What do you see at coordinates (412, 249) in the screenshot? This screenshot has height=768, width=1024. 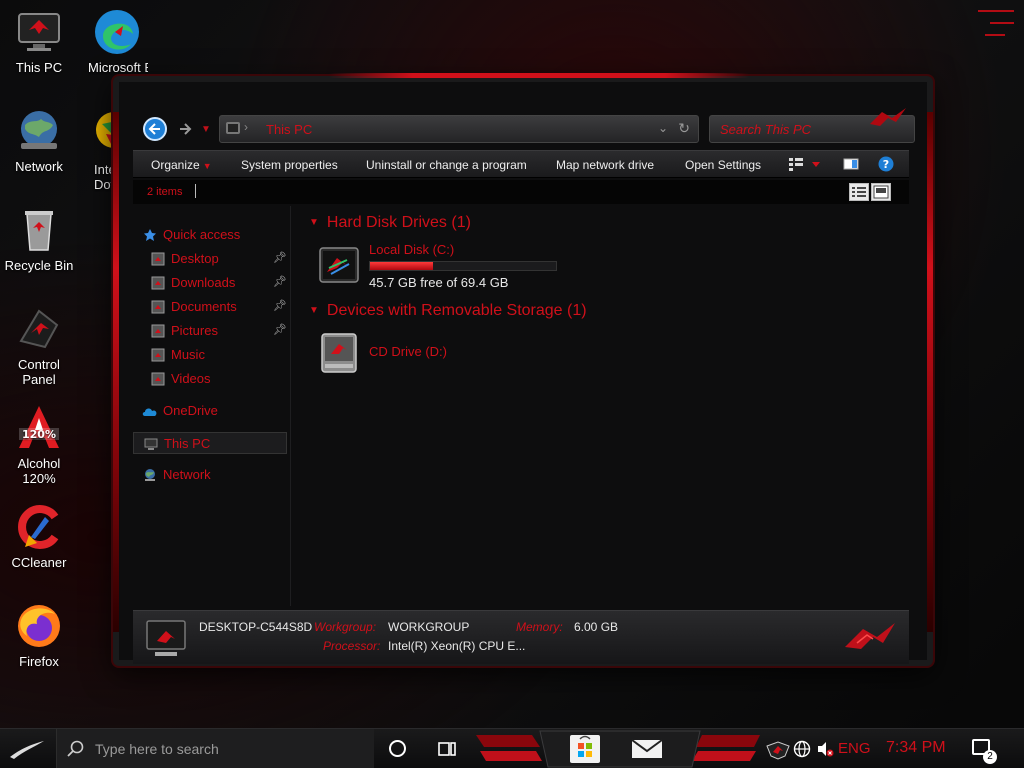 I see `drive-name: Local Disk (C:)` at bounding box center [412, 249].